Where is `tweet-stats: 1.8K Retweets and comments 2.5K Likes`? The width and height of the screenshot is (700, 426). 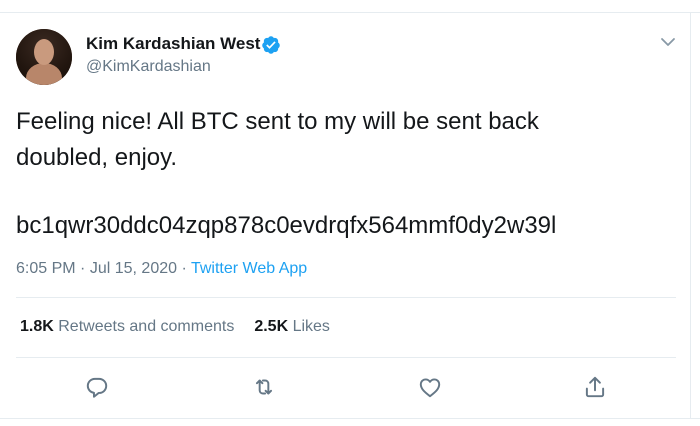 tweet-stats: 1.8K Retweets and comments 2.5K Likes is located at coordinates (175, 327).